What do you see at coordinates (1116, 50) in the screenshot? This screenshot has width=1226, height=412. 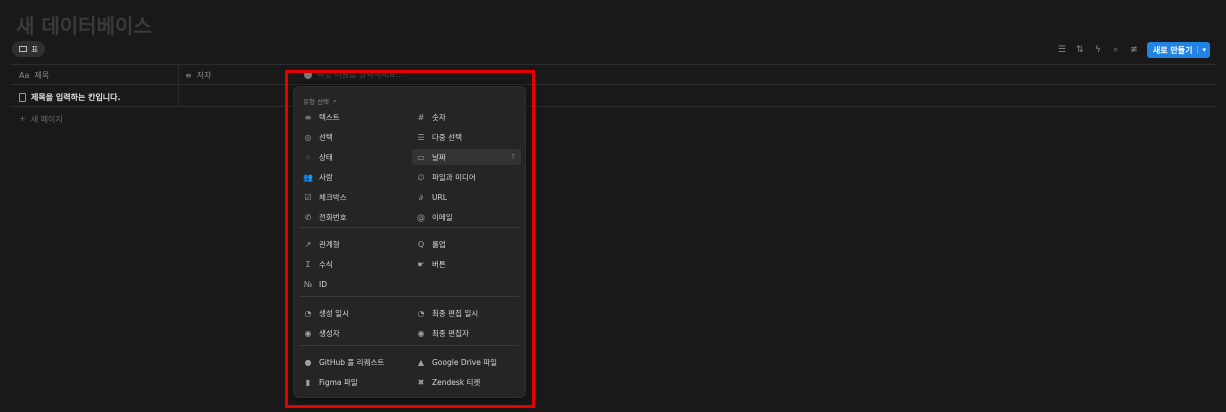 I see `search-icon: ⌕` at bounding box center [1116, 50].